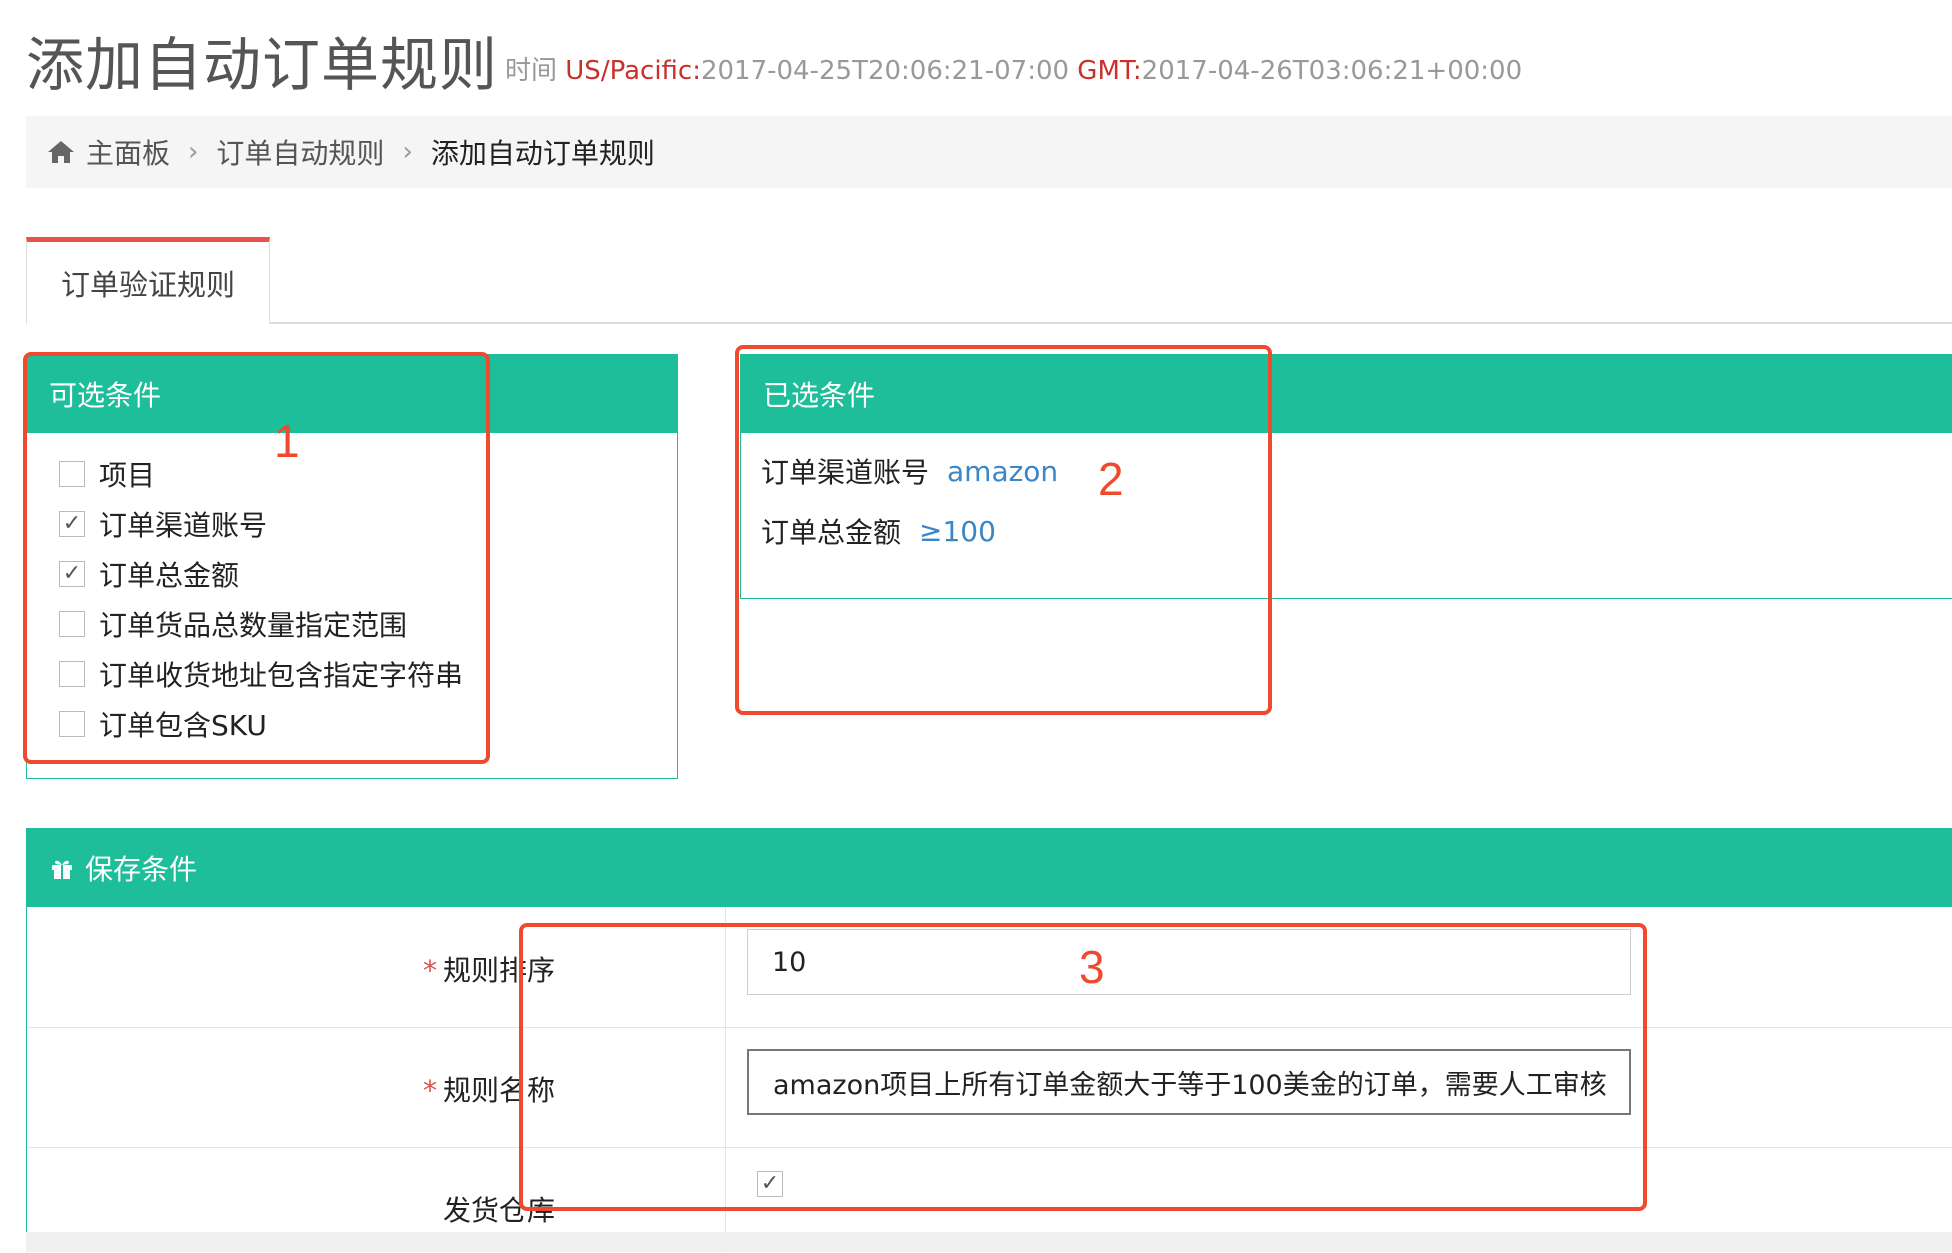 The height and width of the screenshot is (1253, 1952). Describe the element at coordinates (989, 868) in the screenshot. I see `save-conditions-header: 保存条件` at that location.